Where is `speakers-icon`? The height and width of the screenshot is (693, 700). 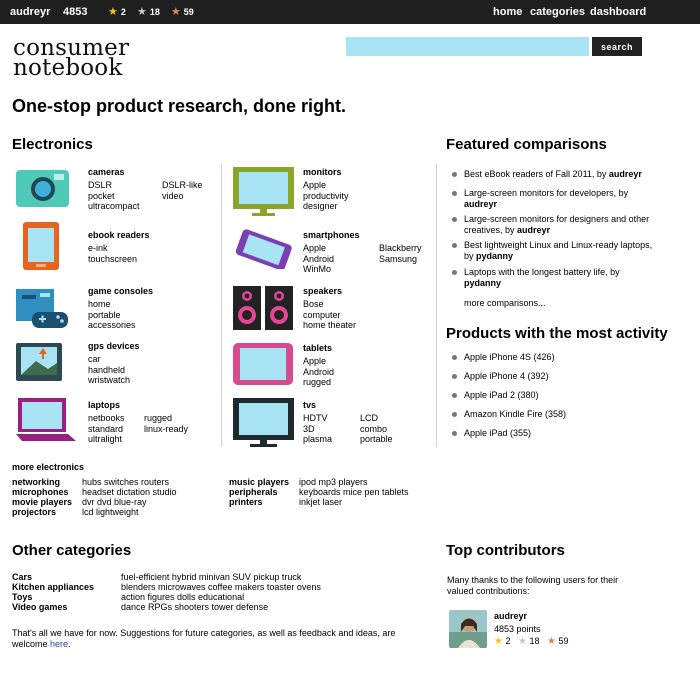
speakers-icon is located at coordinates (263, 308).